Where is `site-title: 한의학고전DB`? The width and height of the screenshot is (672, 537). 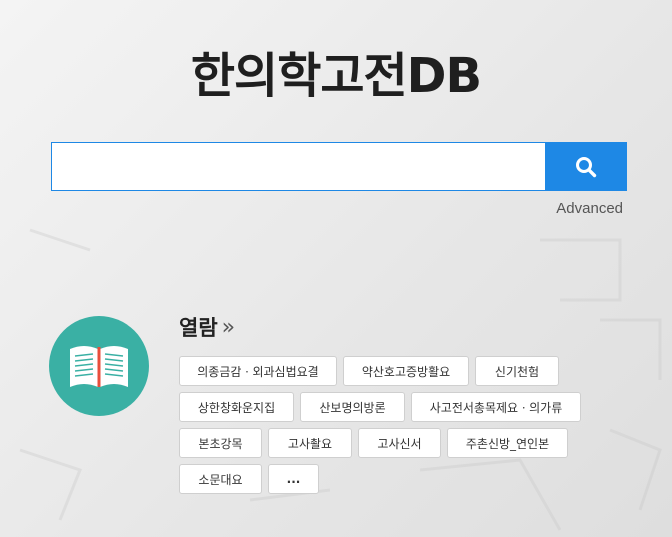 site-title: 한의학고전DB is located at coordinates (336, 76).